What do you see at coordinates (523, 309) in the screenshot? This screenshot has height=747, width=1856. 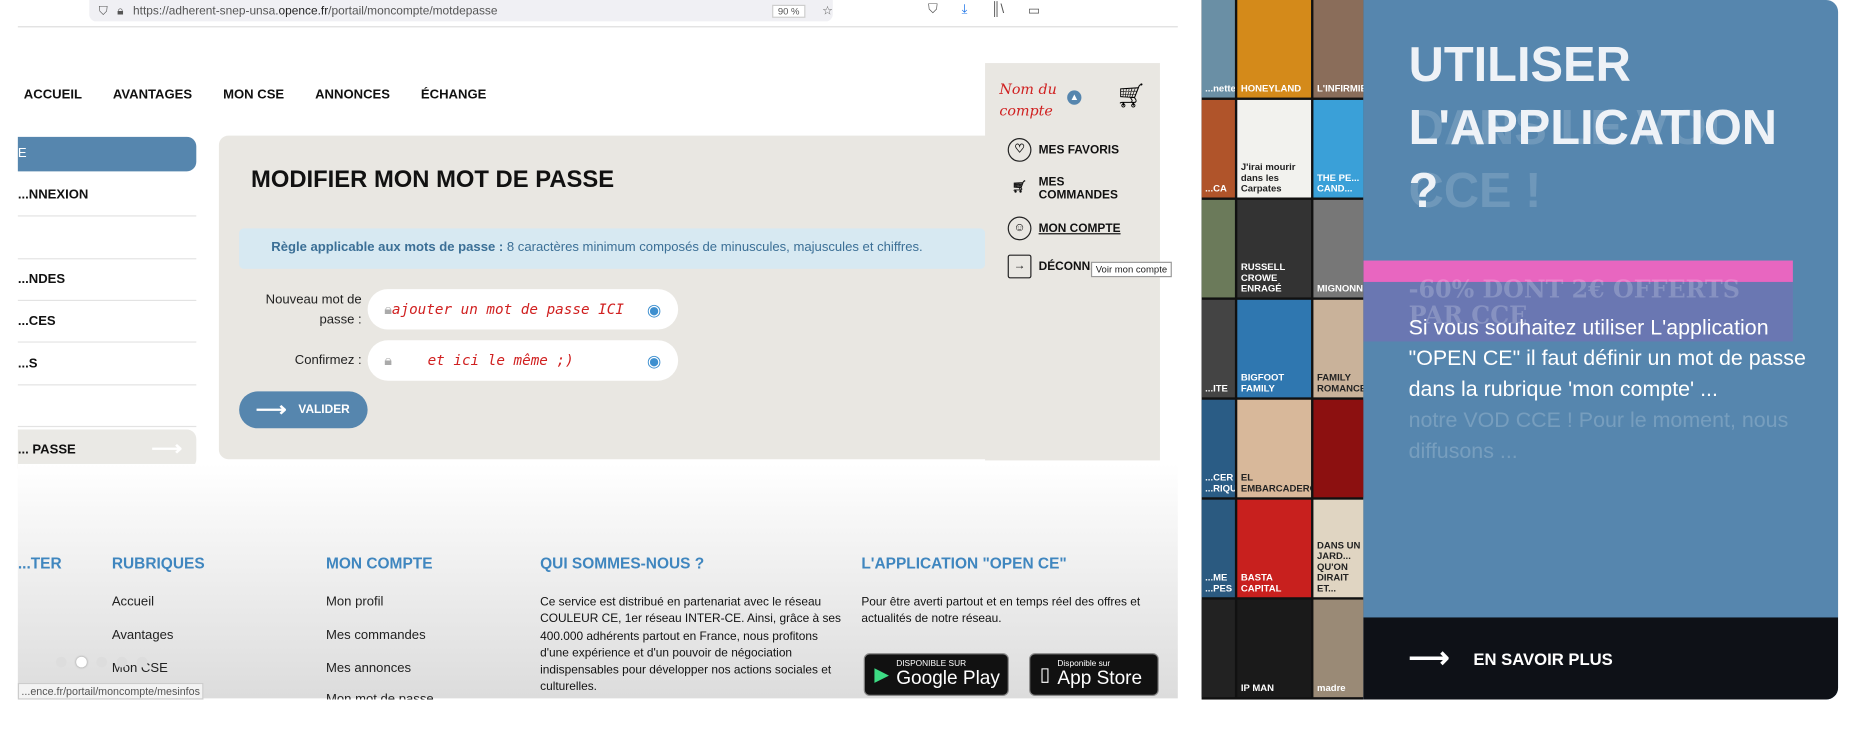 I see `new-password-input: 🔒︎ ajouter un mot de passe ICI ◉` at bounding box center [523, 309].